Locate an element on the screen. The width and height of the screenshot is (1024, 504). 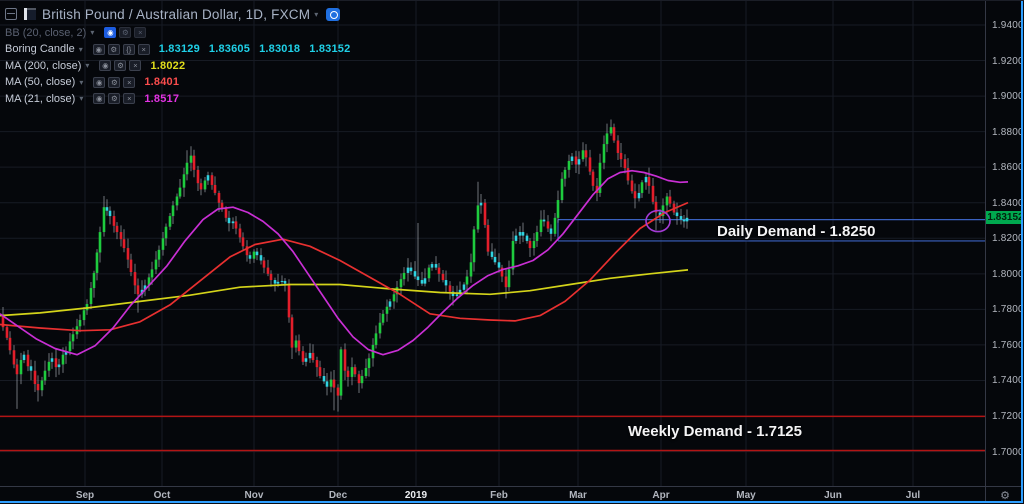
last-price-badge: 1.83152 is located at coordinates (1005, 218).